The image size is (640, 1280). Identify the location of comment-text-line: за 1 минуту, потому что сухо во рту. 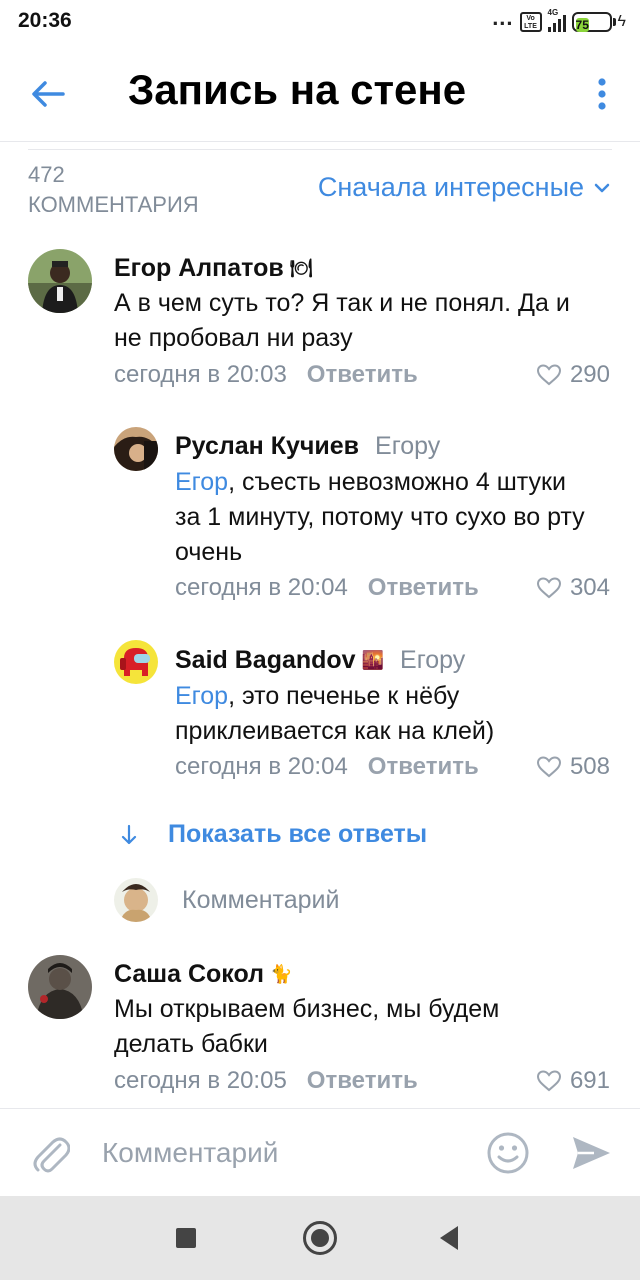
(380, 517).